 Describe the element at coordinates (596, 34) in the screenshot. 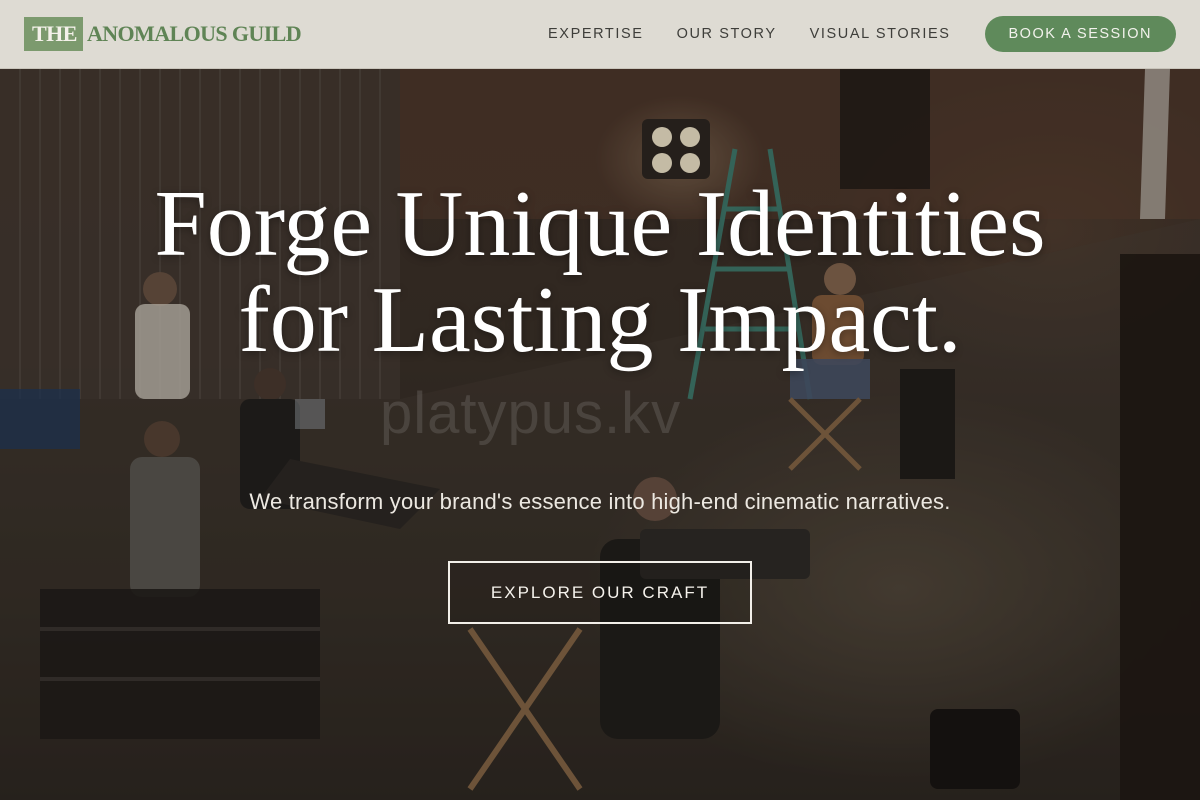

I see `nav-link-expertise: EXPERTISE` at that location.